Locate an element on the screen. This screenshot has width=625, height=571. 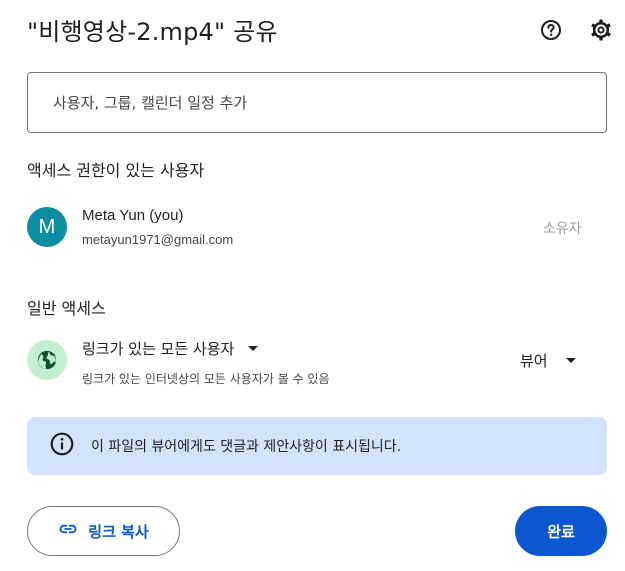
link-access-description: 링크가 있는 인터넷상의 모든 사용자가 볼 수 있음 is located at coordinates (206, 379).